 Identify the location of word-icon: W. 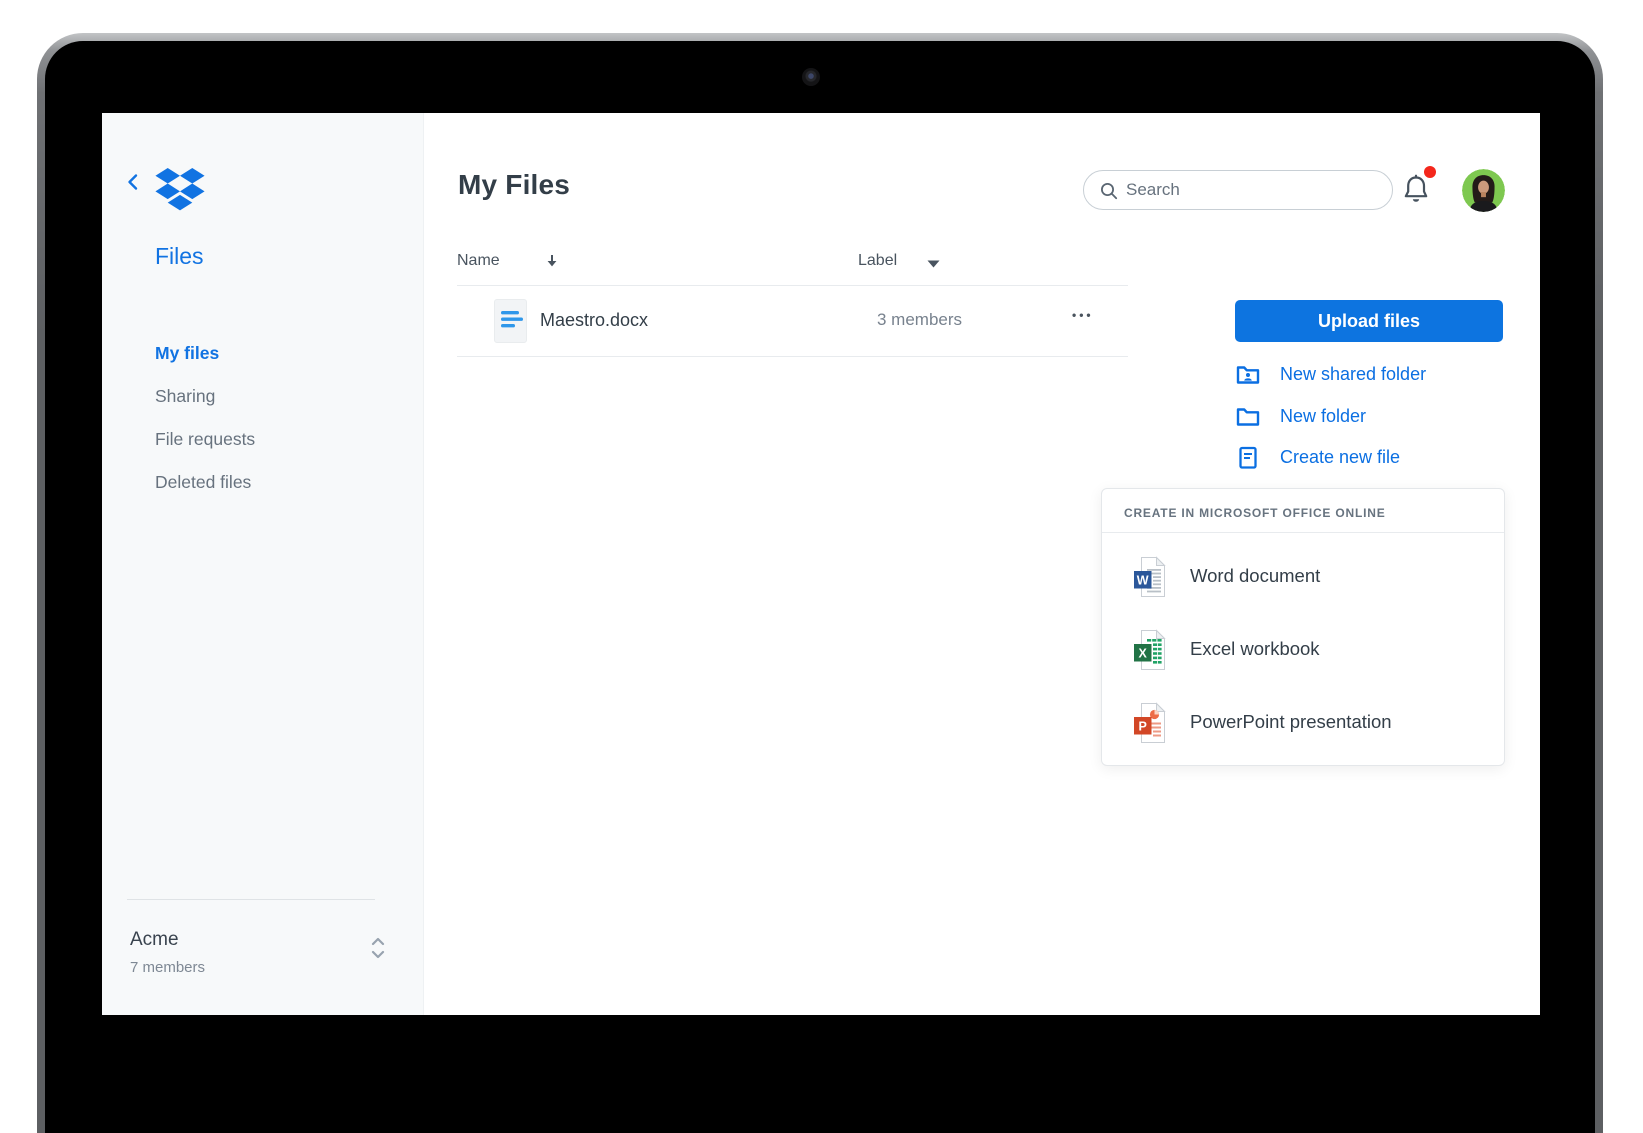
(1150, 576).